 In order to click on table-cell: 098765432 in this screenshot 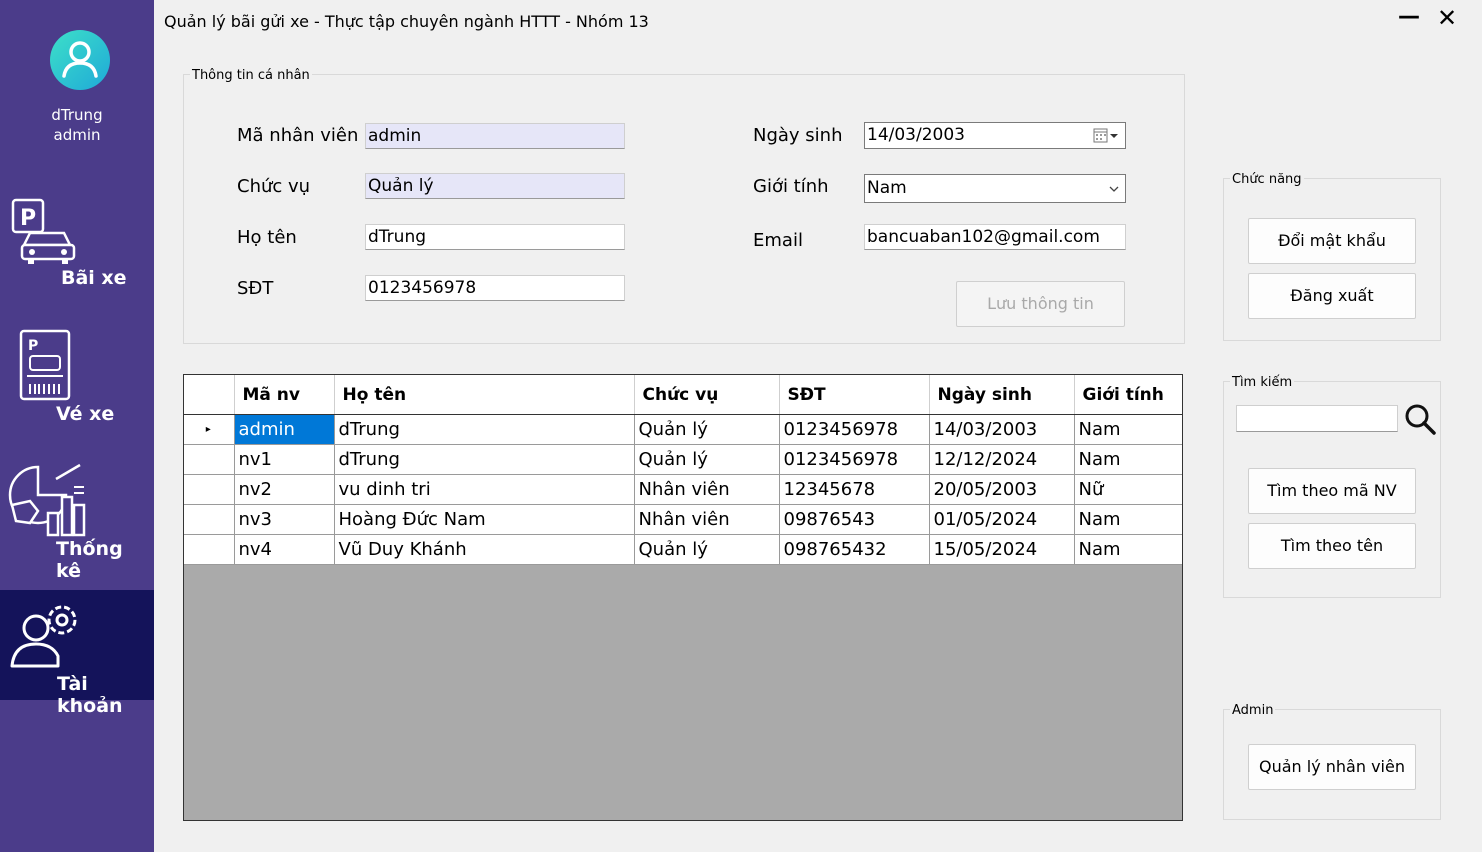, I will do `click(854, 549)`.